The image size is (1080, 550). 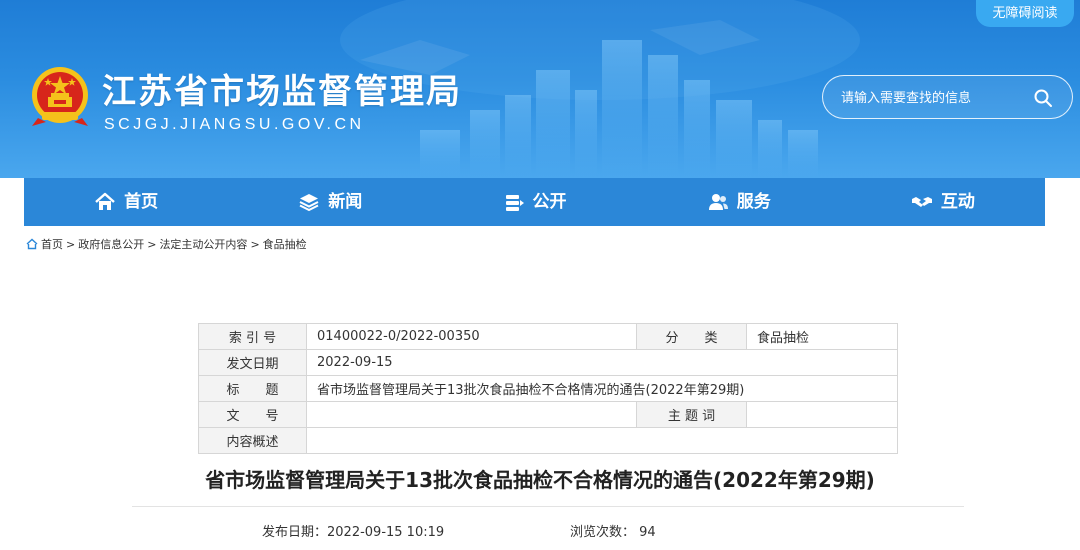 I want to click on breadcrumb-item-food-inspection: 食品抽检, so click(x=285, y=244).